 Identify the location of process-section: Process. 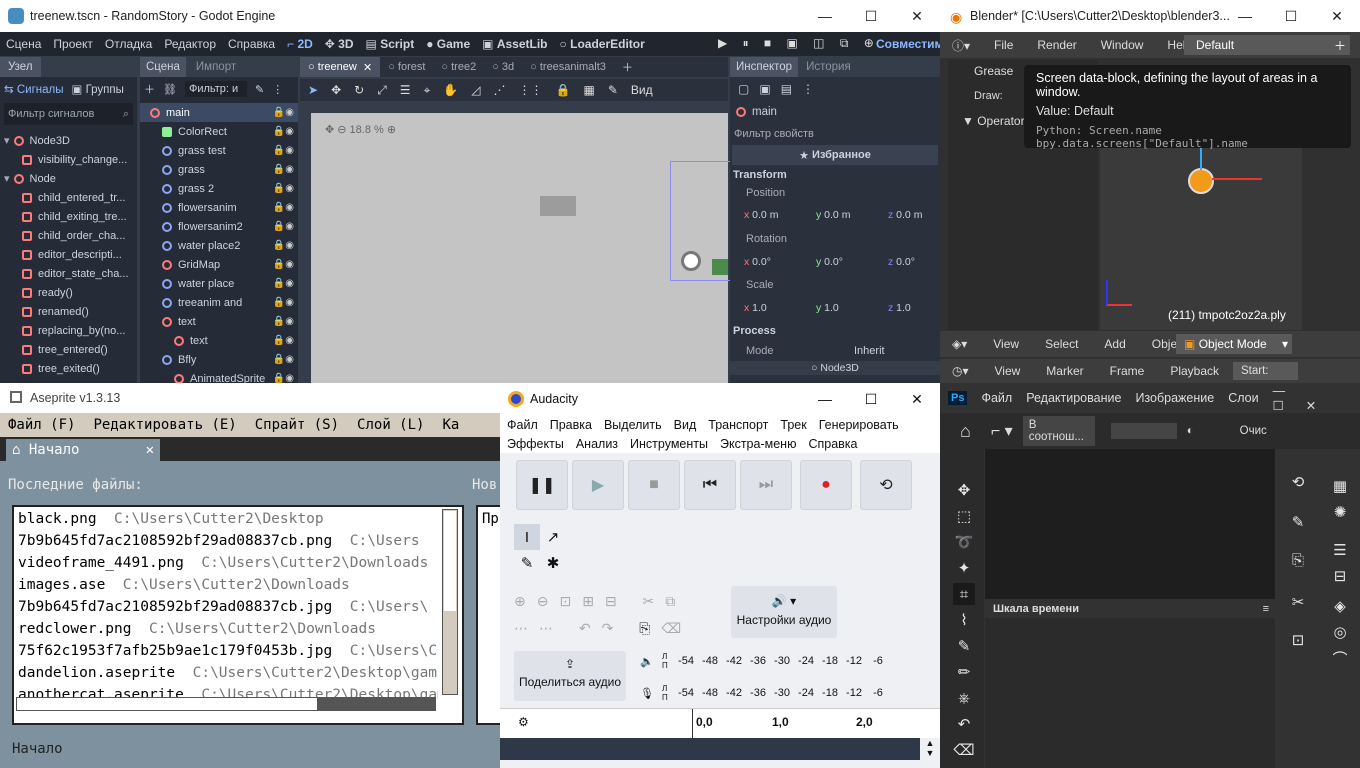
(835, 331).